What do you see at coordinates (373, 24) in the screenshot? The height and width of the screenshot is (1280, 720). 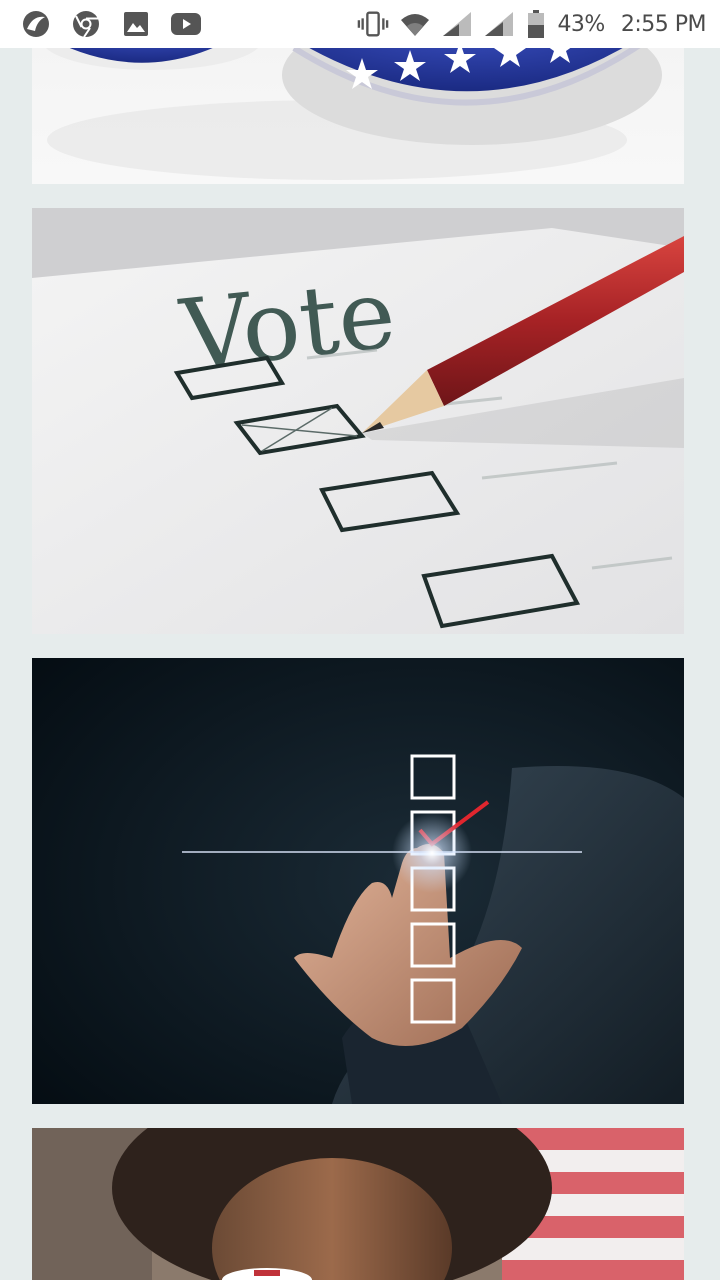 I see `vibrate-icon` at bounding box center [373, 24].